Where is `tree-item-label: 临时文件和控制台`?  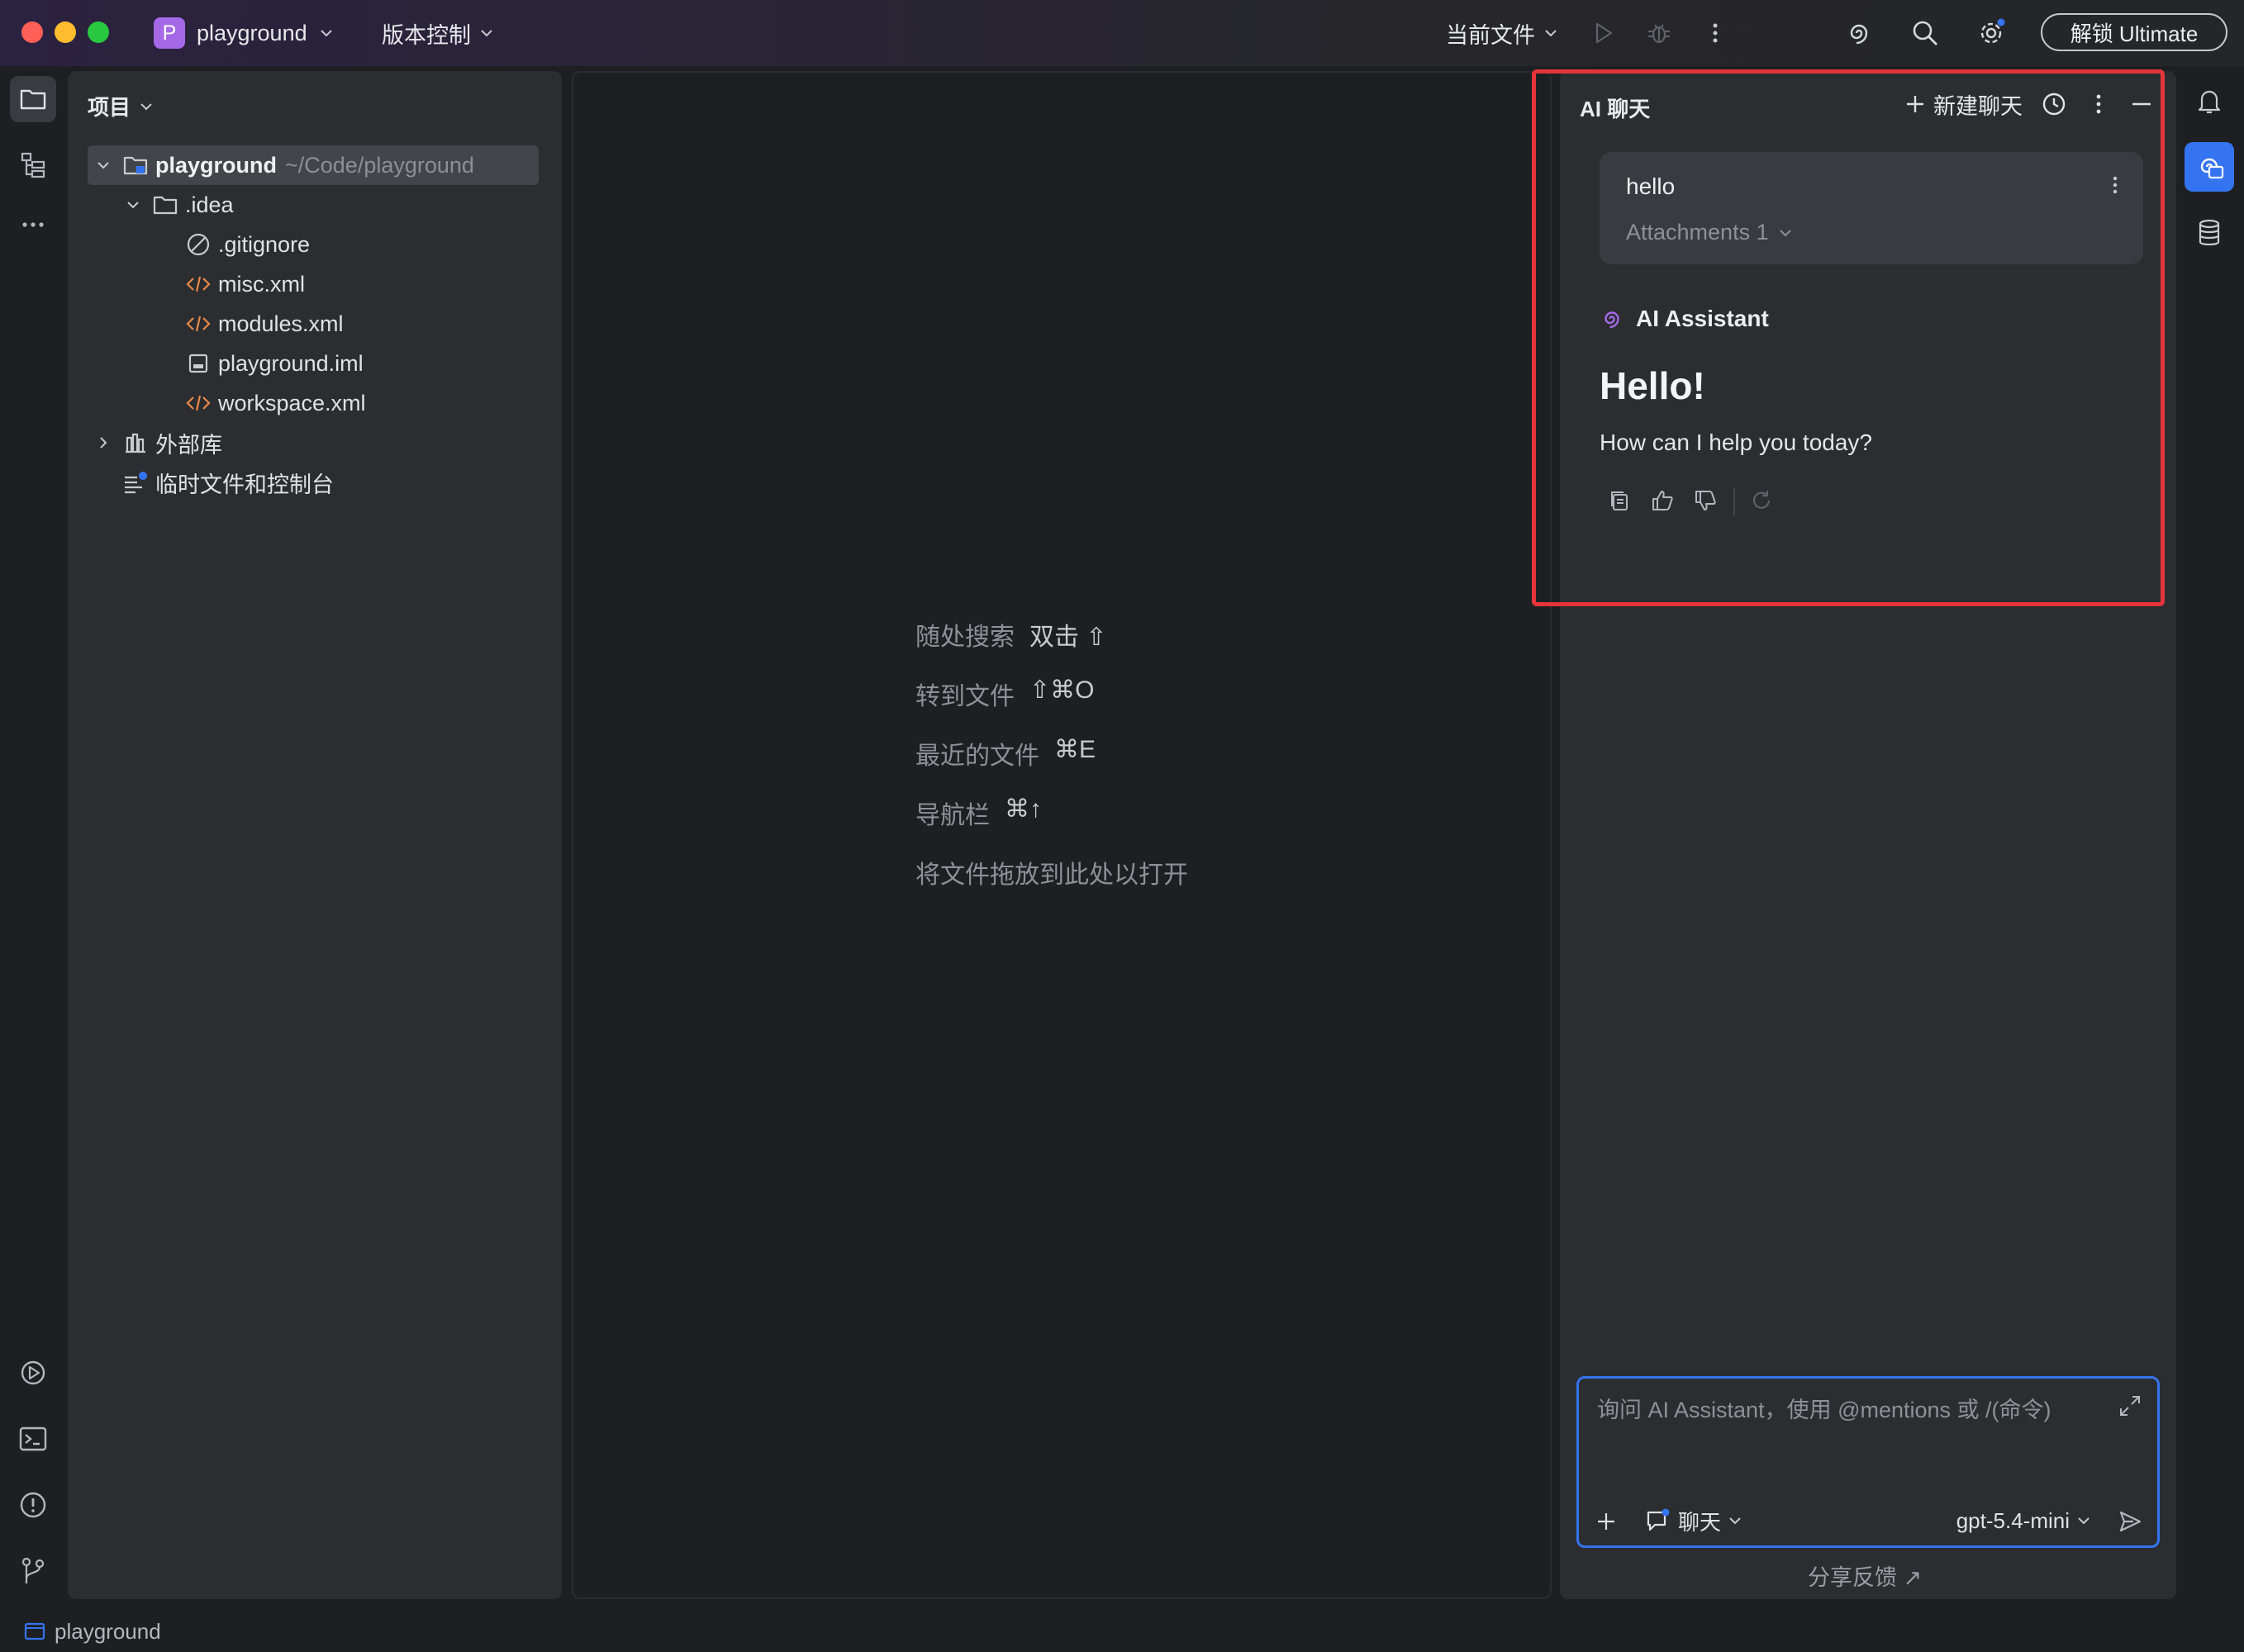
tree-item-label: 临时文件和控制台 is located at coordinates (244, 484).